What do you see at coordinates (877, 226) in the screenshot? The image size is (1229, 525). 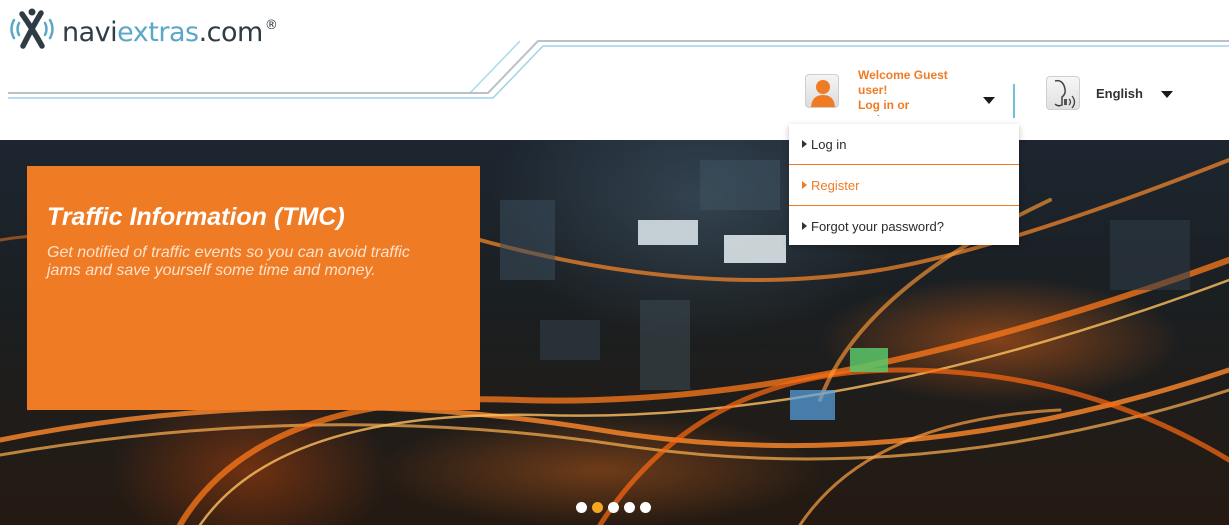 I see `menu-item-label: Forgot your password?` at bounding box center [877, 226].